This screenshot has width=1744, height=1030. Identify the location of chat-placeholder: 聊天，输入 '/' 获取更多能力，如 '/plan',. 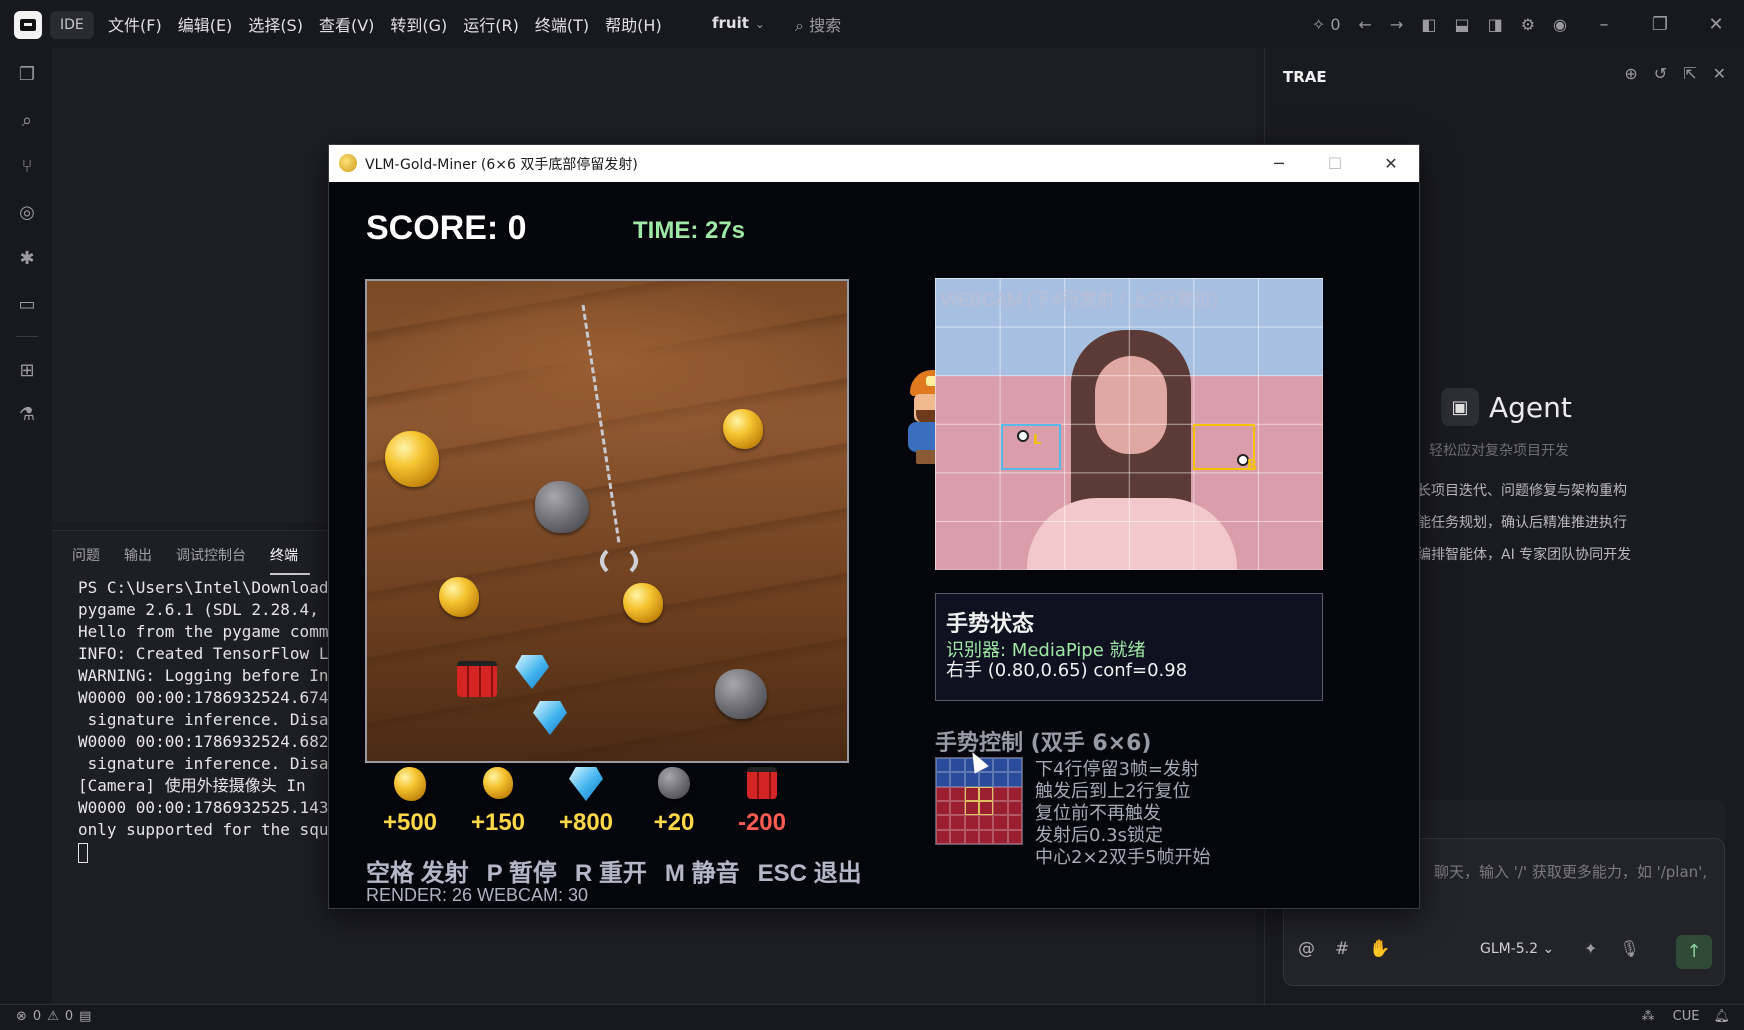
(1574, 871).